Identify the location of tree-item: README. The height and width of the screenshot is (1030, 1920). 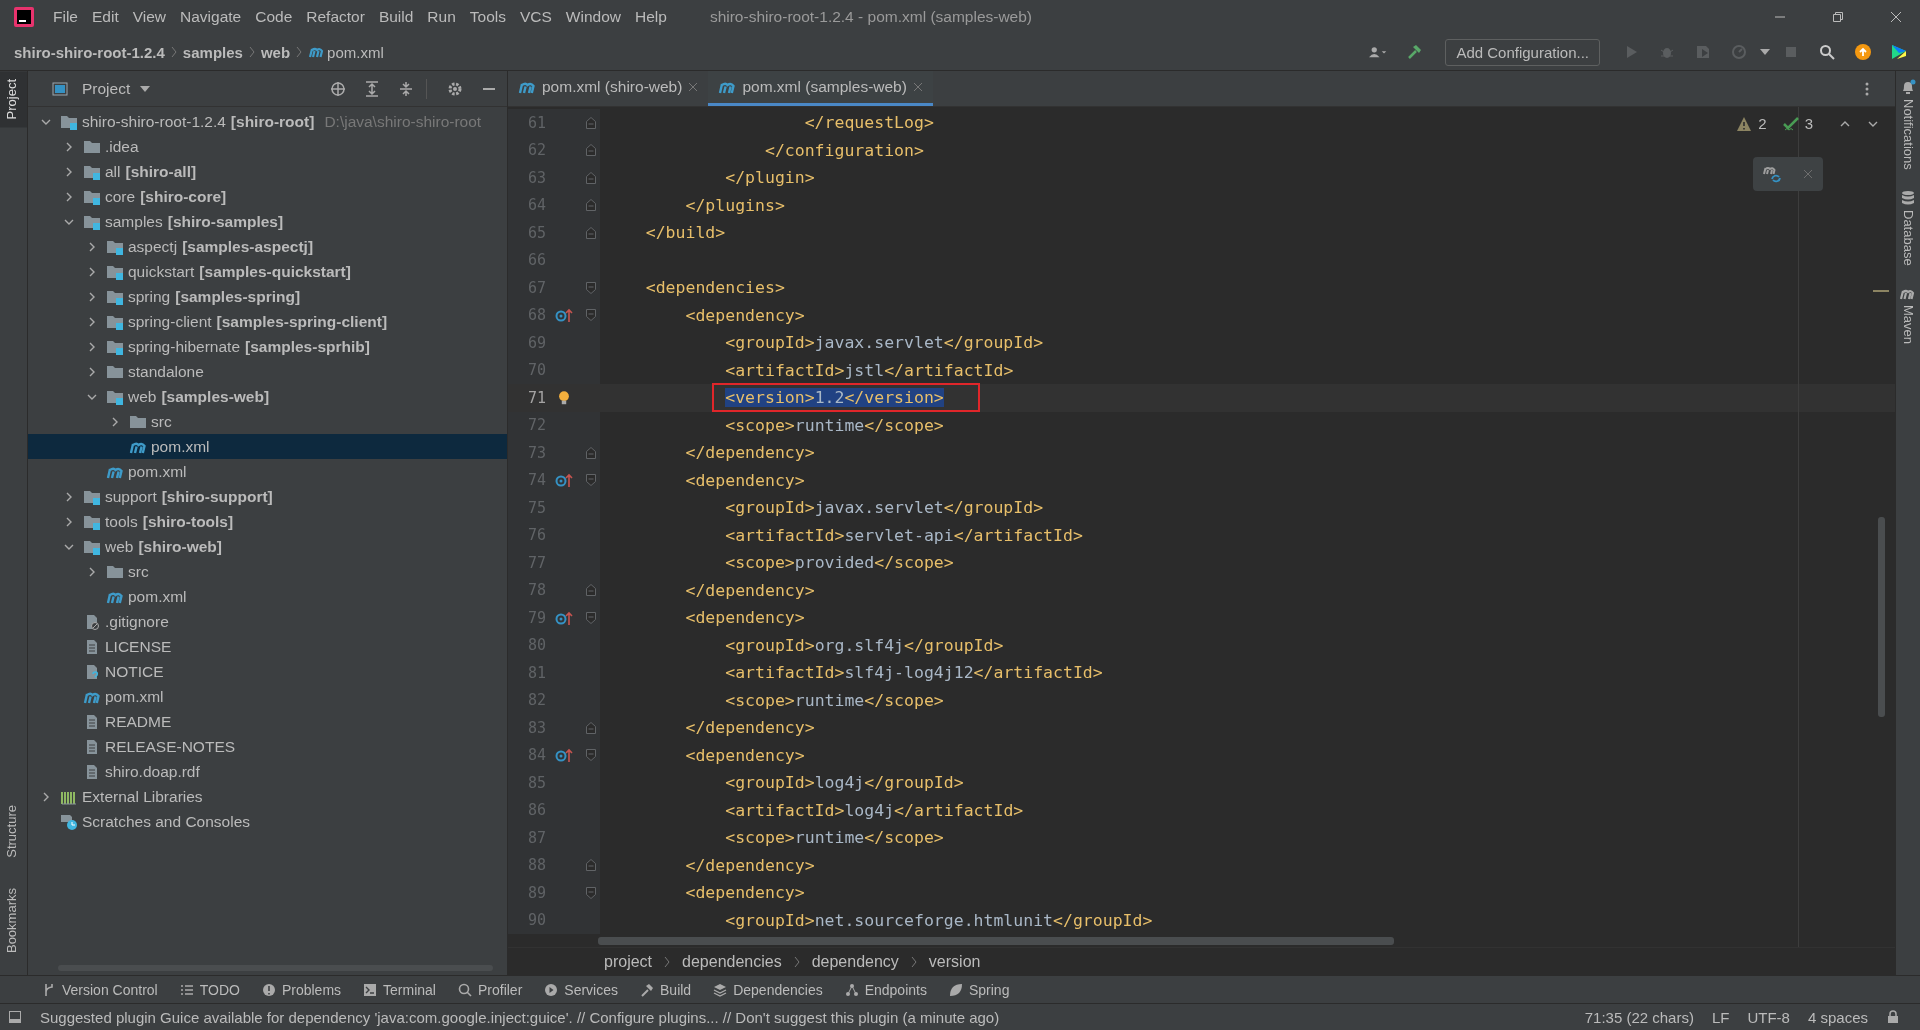
(267, 721).